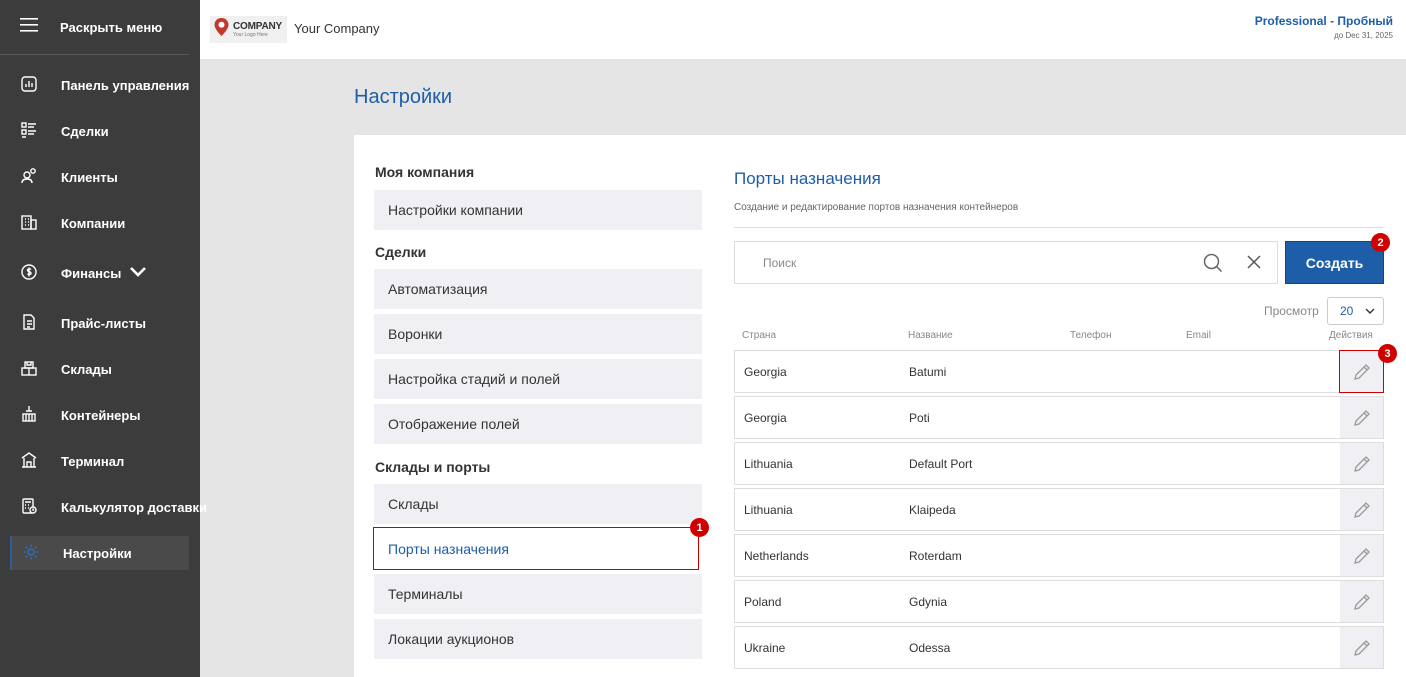 Image resolution: width=1406 pixels, height=677 pixels. I want to click on cell-name: Poti, so click(919, 418).